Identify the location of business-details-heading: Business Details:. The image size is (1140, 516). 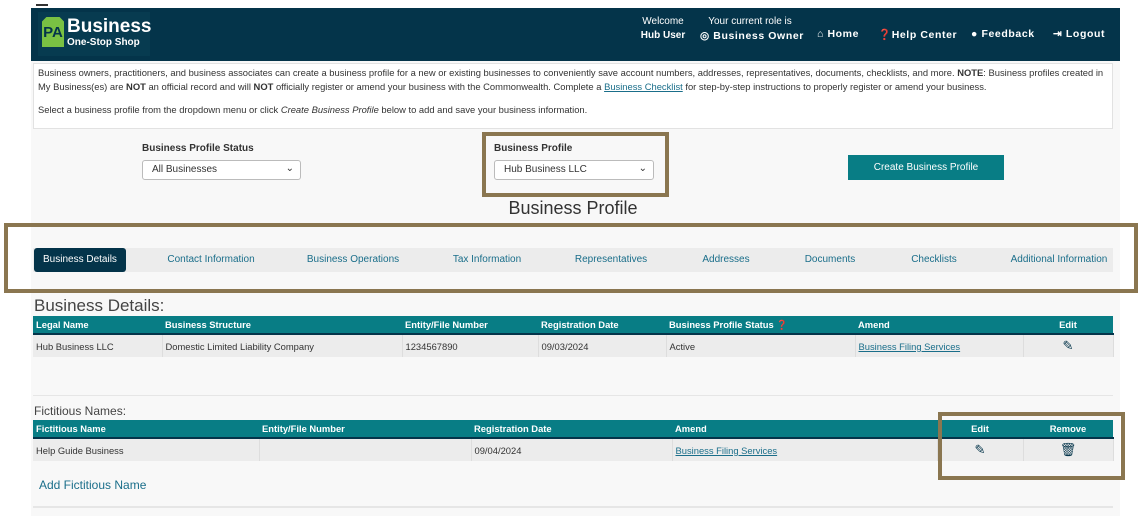
(99, 305).